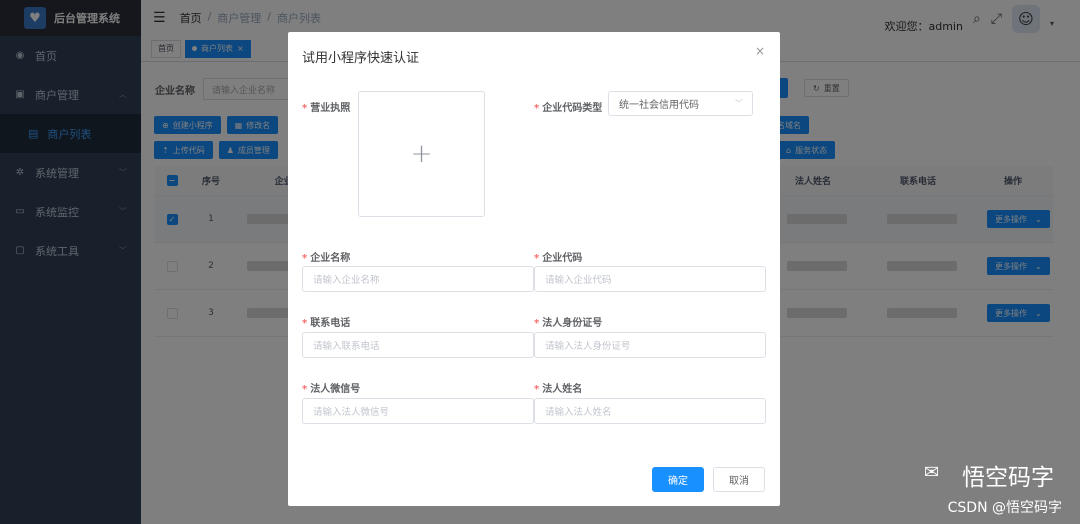  I want to click on company-code-label: * 企业代码, so click(558, 258).